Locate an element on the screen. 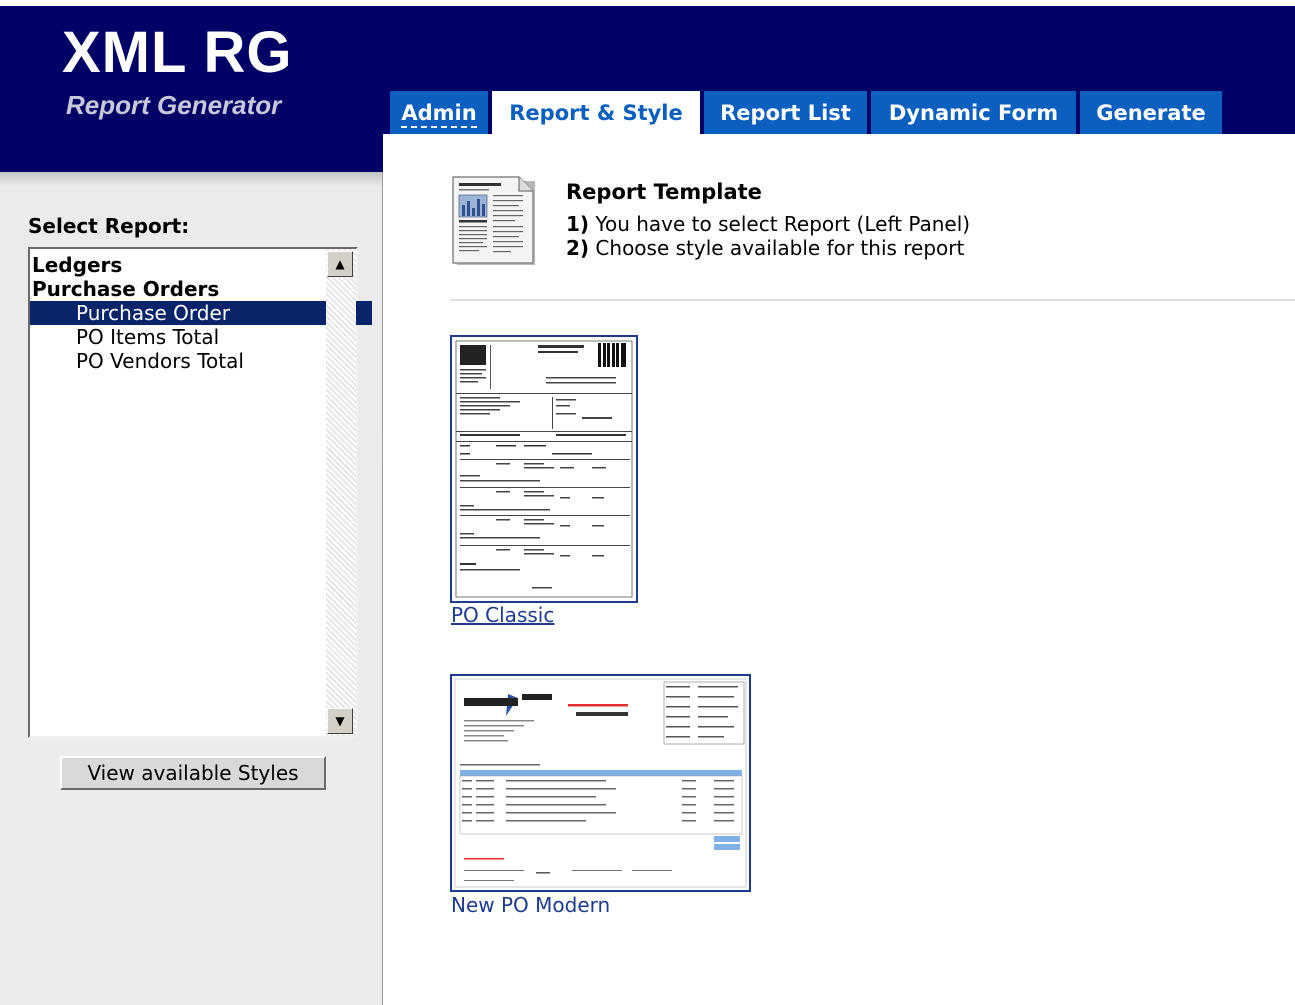  tab-generate-label: Generate is located at coordinates (1151, 113).